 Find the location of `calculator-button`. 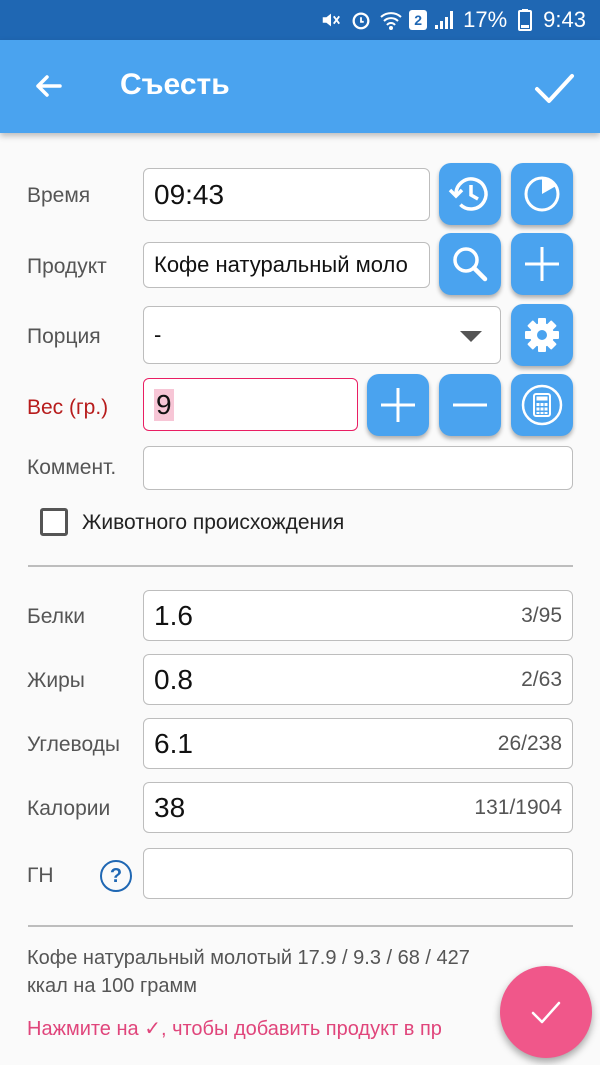

calculator-button is located at coordinates (542, 405).